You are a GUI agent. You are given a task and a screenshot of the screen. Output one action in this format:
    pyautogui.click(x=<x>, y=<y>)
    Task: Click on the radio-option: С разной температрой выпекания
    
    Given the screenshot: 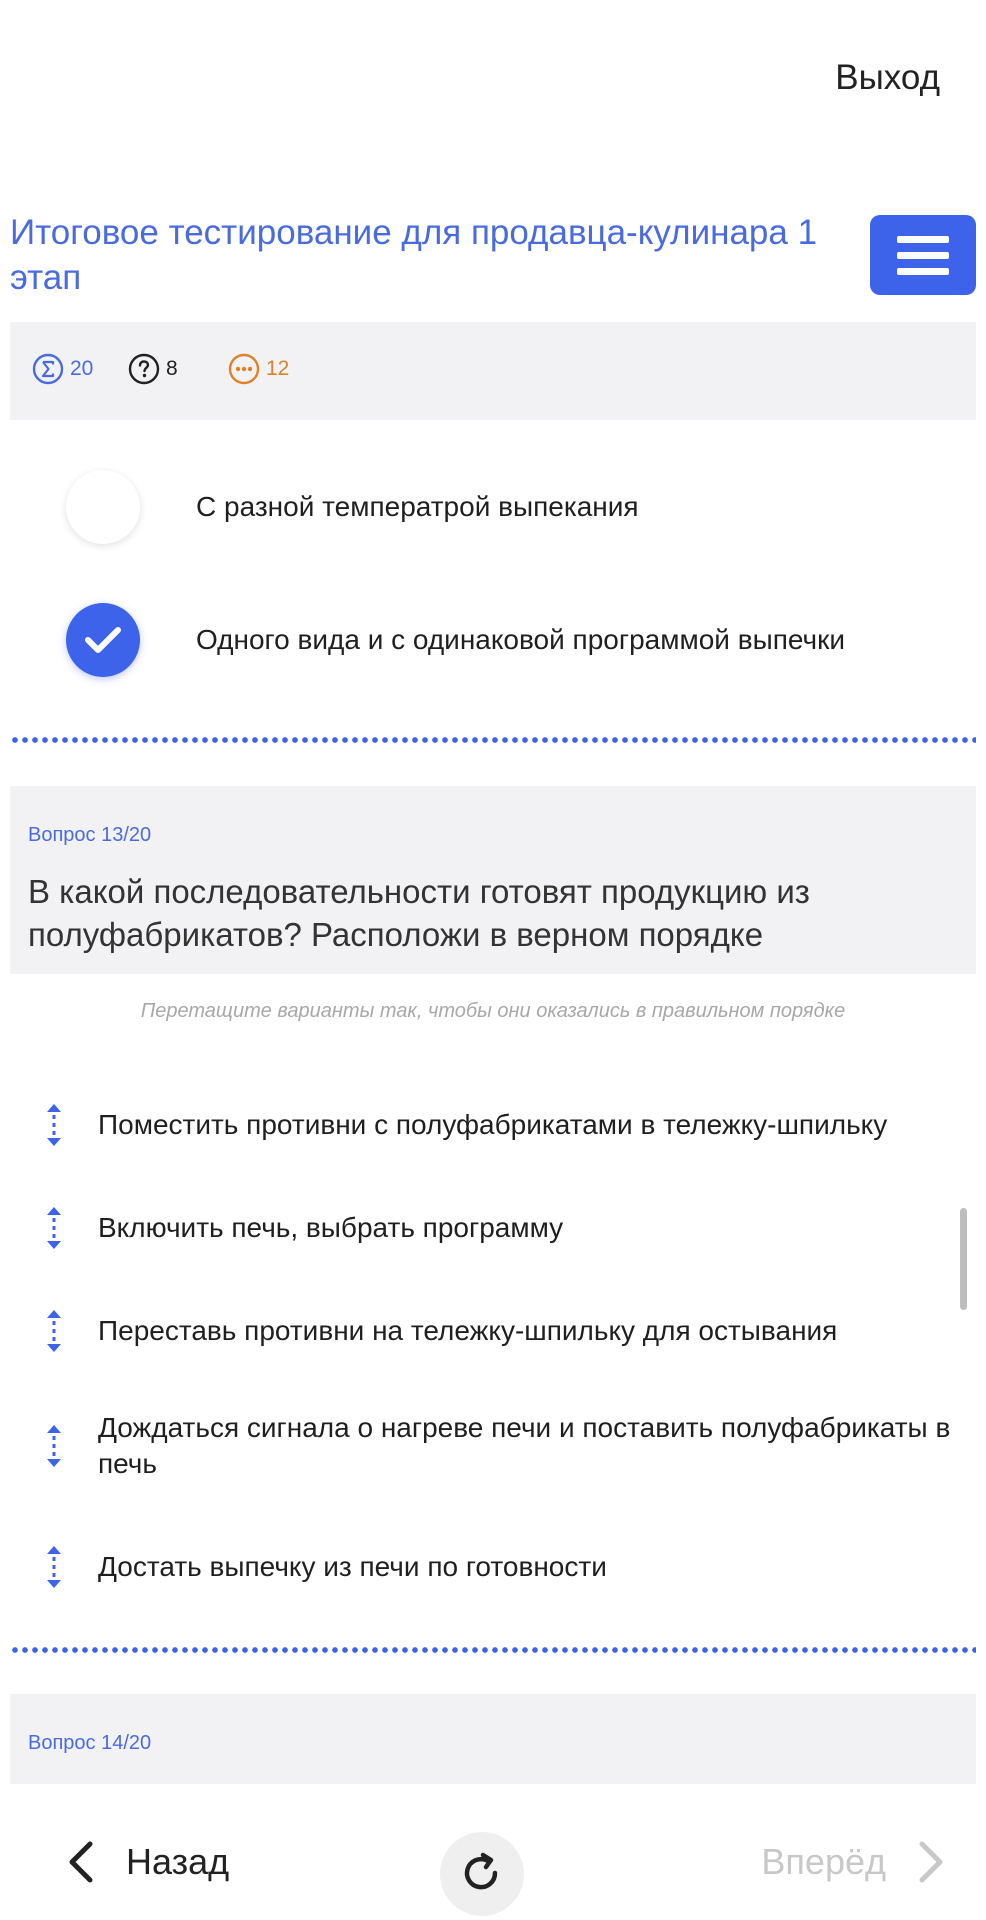 What is the action you would take?
    pyautogui.click(x=506, y=507)
    